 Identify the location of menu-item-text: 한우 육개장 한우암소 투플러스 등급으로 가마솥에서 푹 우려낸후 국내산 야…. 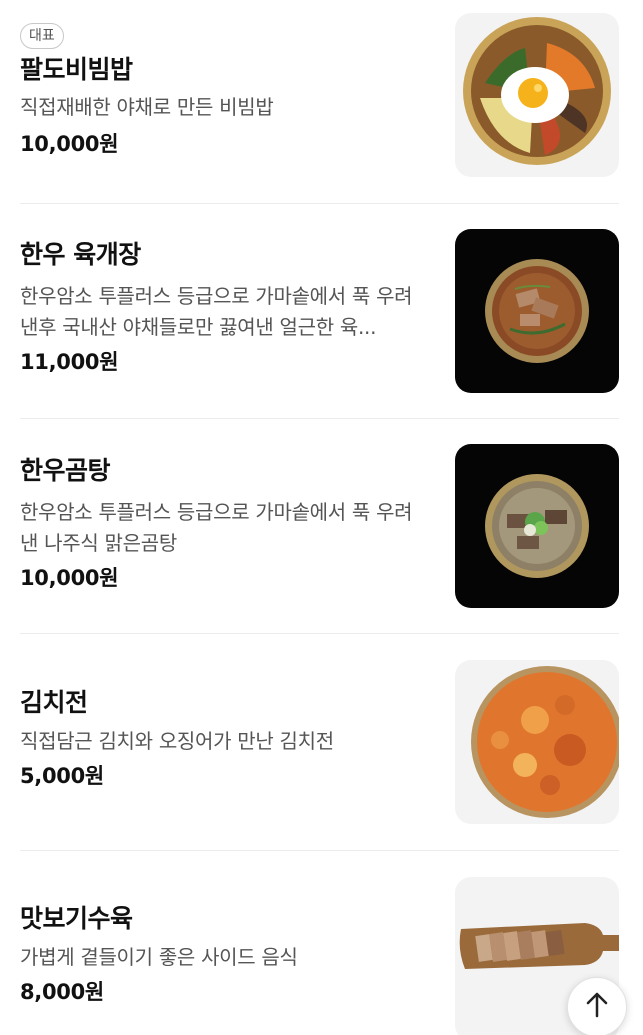
(225, 296).